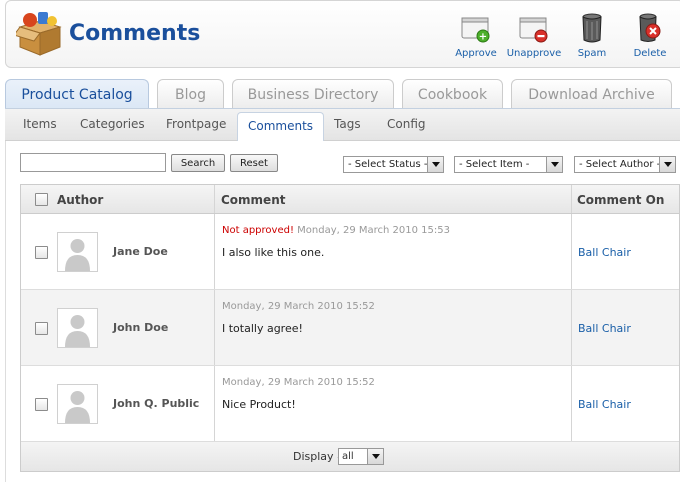 This screenshot has height=482, width=680. I want to click on comment-text: I also like this one., so click(273, 252).